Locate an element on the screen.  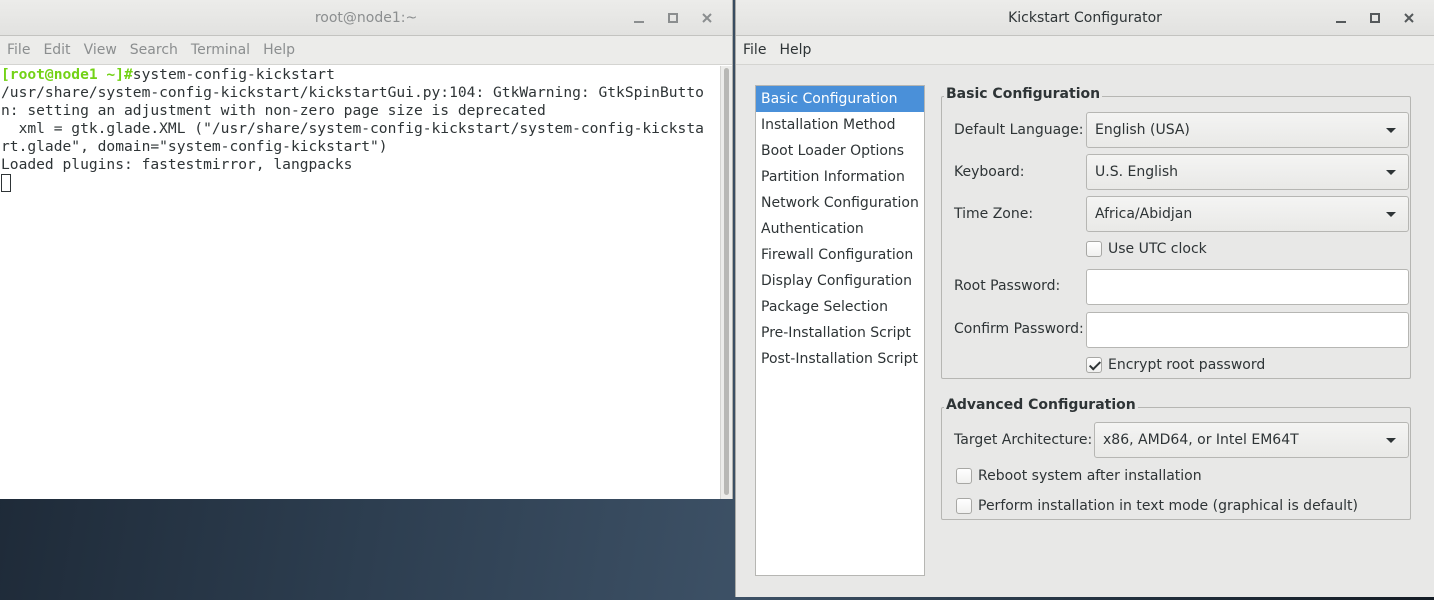
nav-item-network-configuration: Network Configuration is located at coordinates (840, 203).